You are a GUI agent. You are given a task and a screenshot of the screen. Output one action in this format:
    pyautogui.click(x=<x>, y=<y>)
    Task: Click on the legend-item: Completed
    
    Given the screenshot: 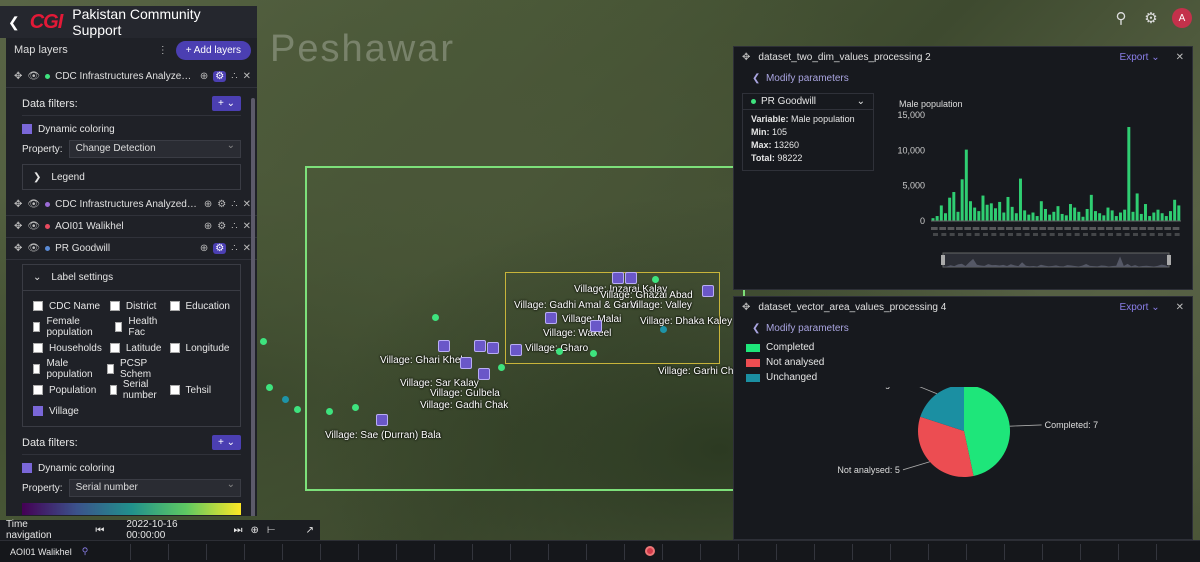 What is the action you would take?
    pyautogui.click(x=963, y=347)
    